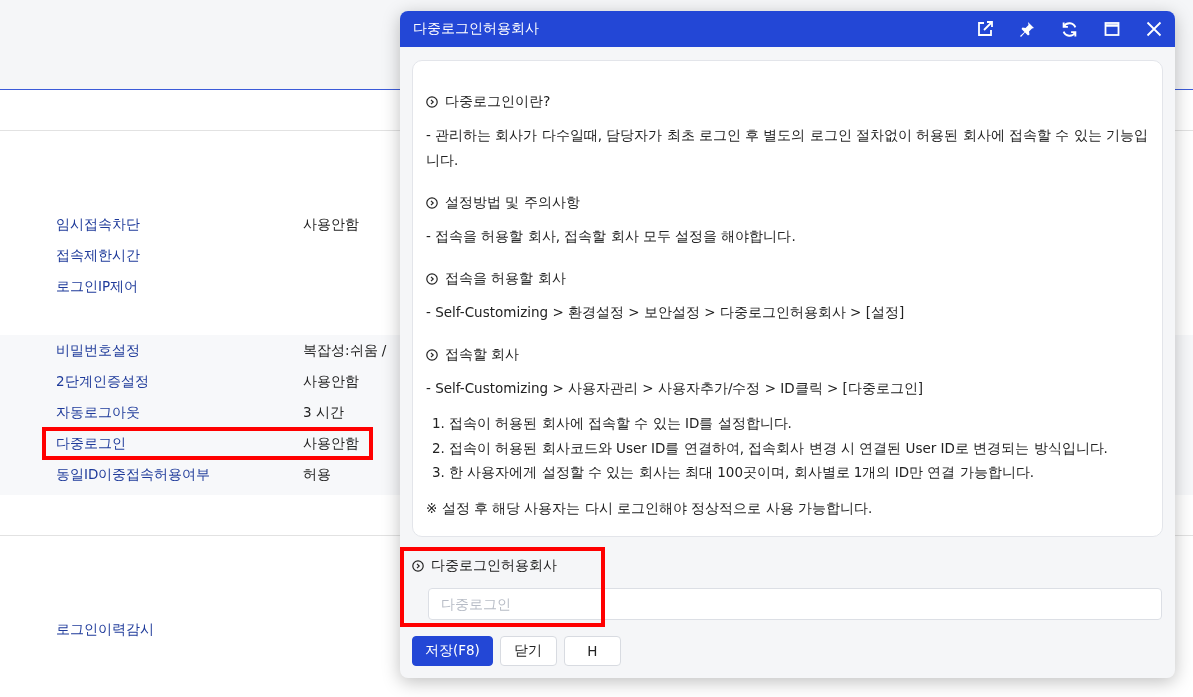  I want to click on list-item: 1. 접속이 허용된 회사에 접속할 수 있는 ID를 설정합니다., so click(612, 423).